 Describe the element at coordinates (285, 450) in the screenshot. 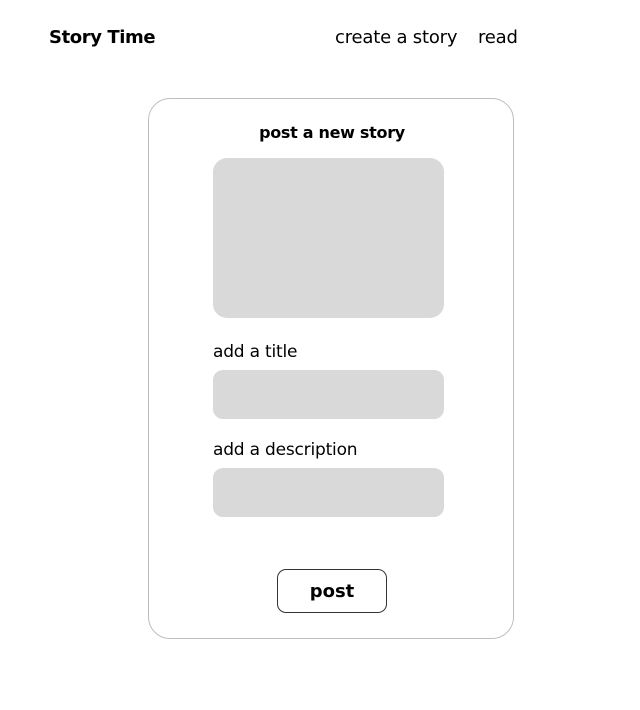

I see `description-field-label: add a description` at that location.